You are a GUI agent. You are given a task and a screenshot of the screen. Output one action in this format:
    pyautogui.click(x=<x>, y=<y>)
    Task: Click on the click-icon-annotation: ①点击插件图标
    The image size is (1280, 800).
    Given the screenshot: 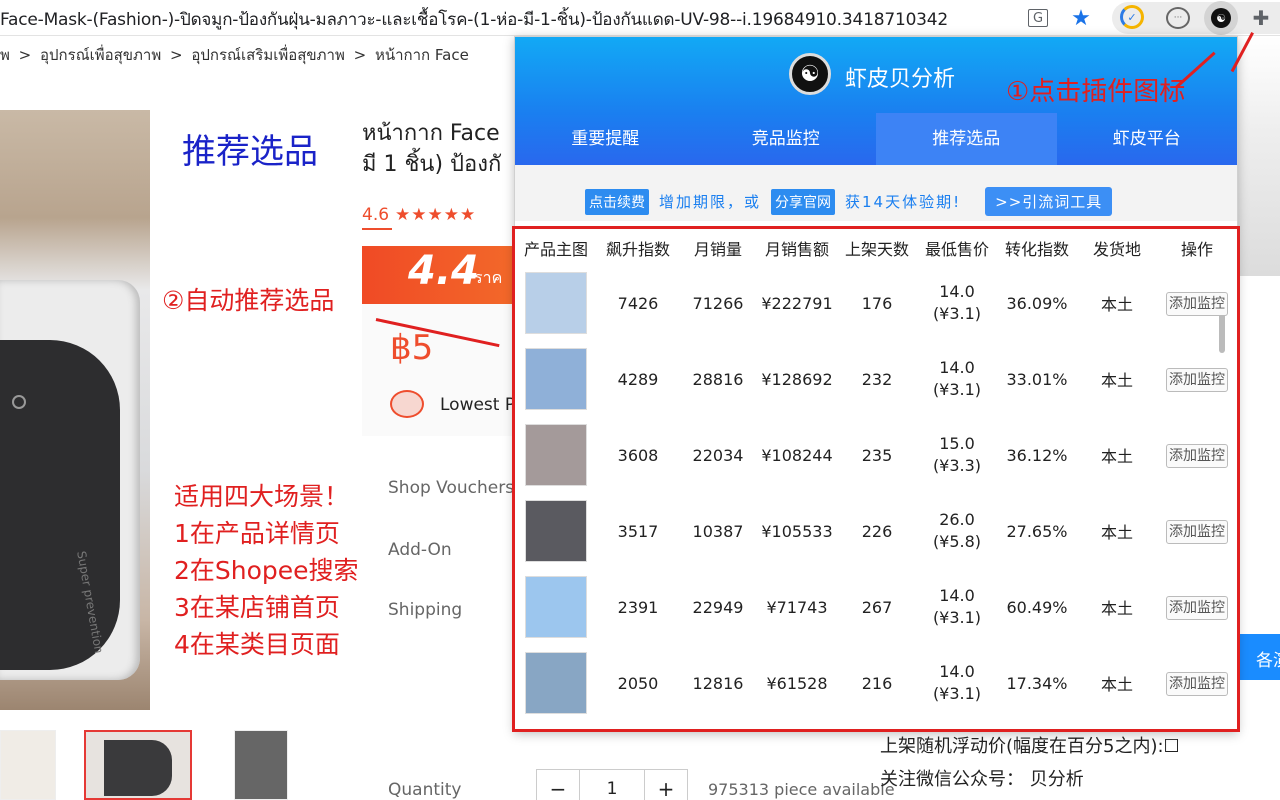 What is the action you would take?
    pyautogui.click(x=1096, y=92)
    